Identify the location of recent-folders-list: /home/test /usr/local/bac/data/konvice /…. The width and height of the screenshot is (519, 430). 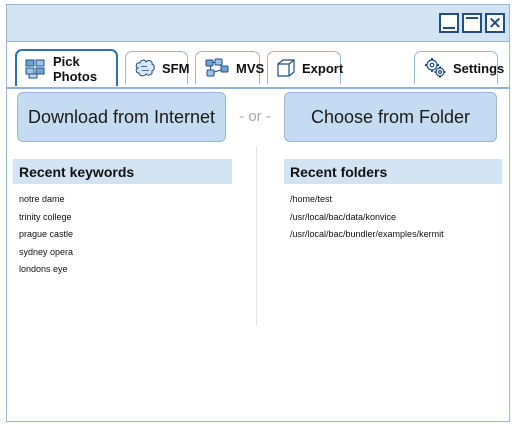
(367, 220).